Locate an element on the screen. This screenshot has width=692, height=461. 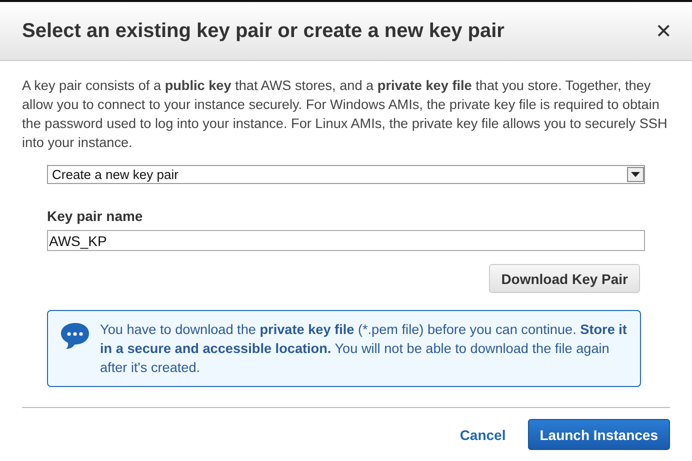
info-message: You have to download the private key file (*.pem file) before you can continue. Store it in a secure and accessible location. You will not be able to download the file again after it's created. is located at coordinates (364, 348).